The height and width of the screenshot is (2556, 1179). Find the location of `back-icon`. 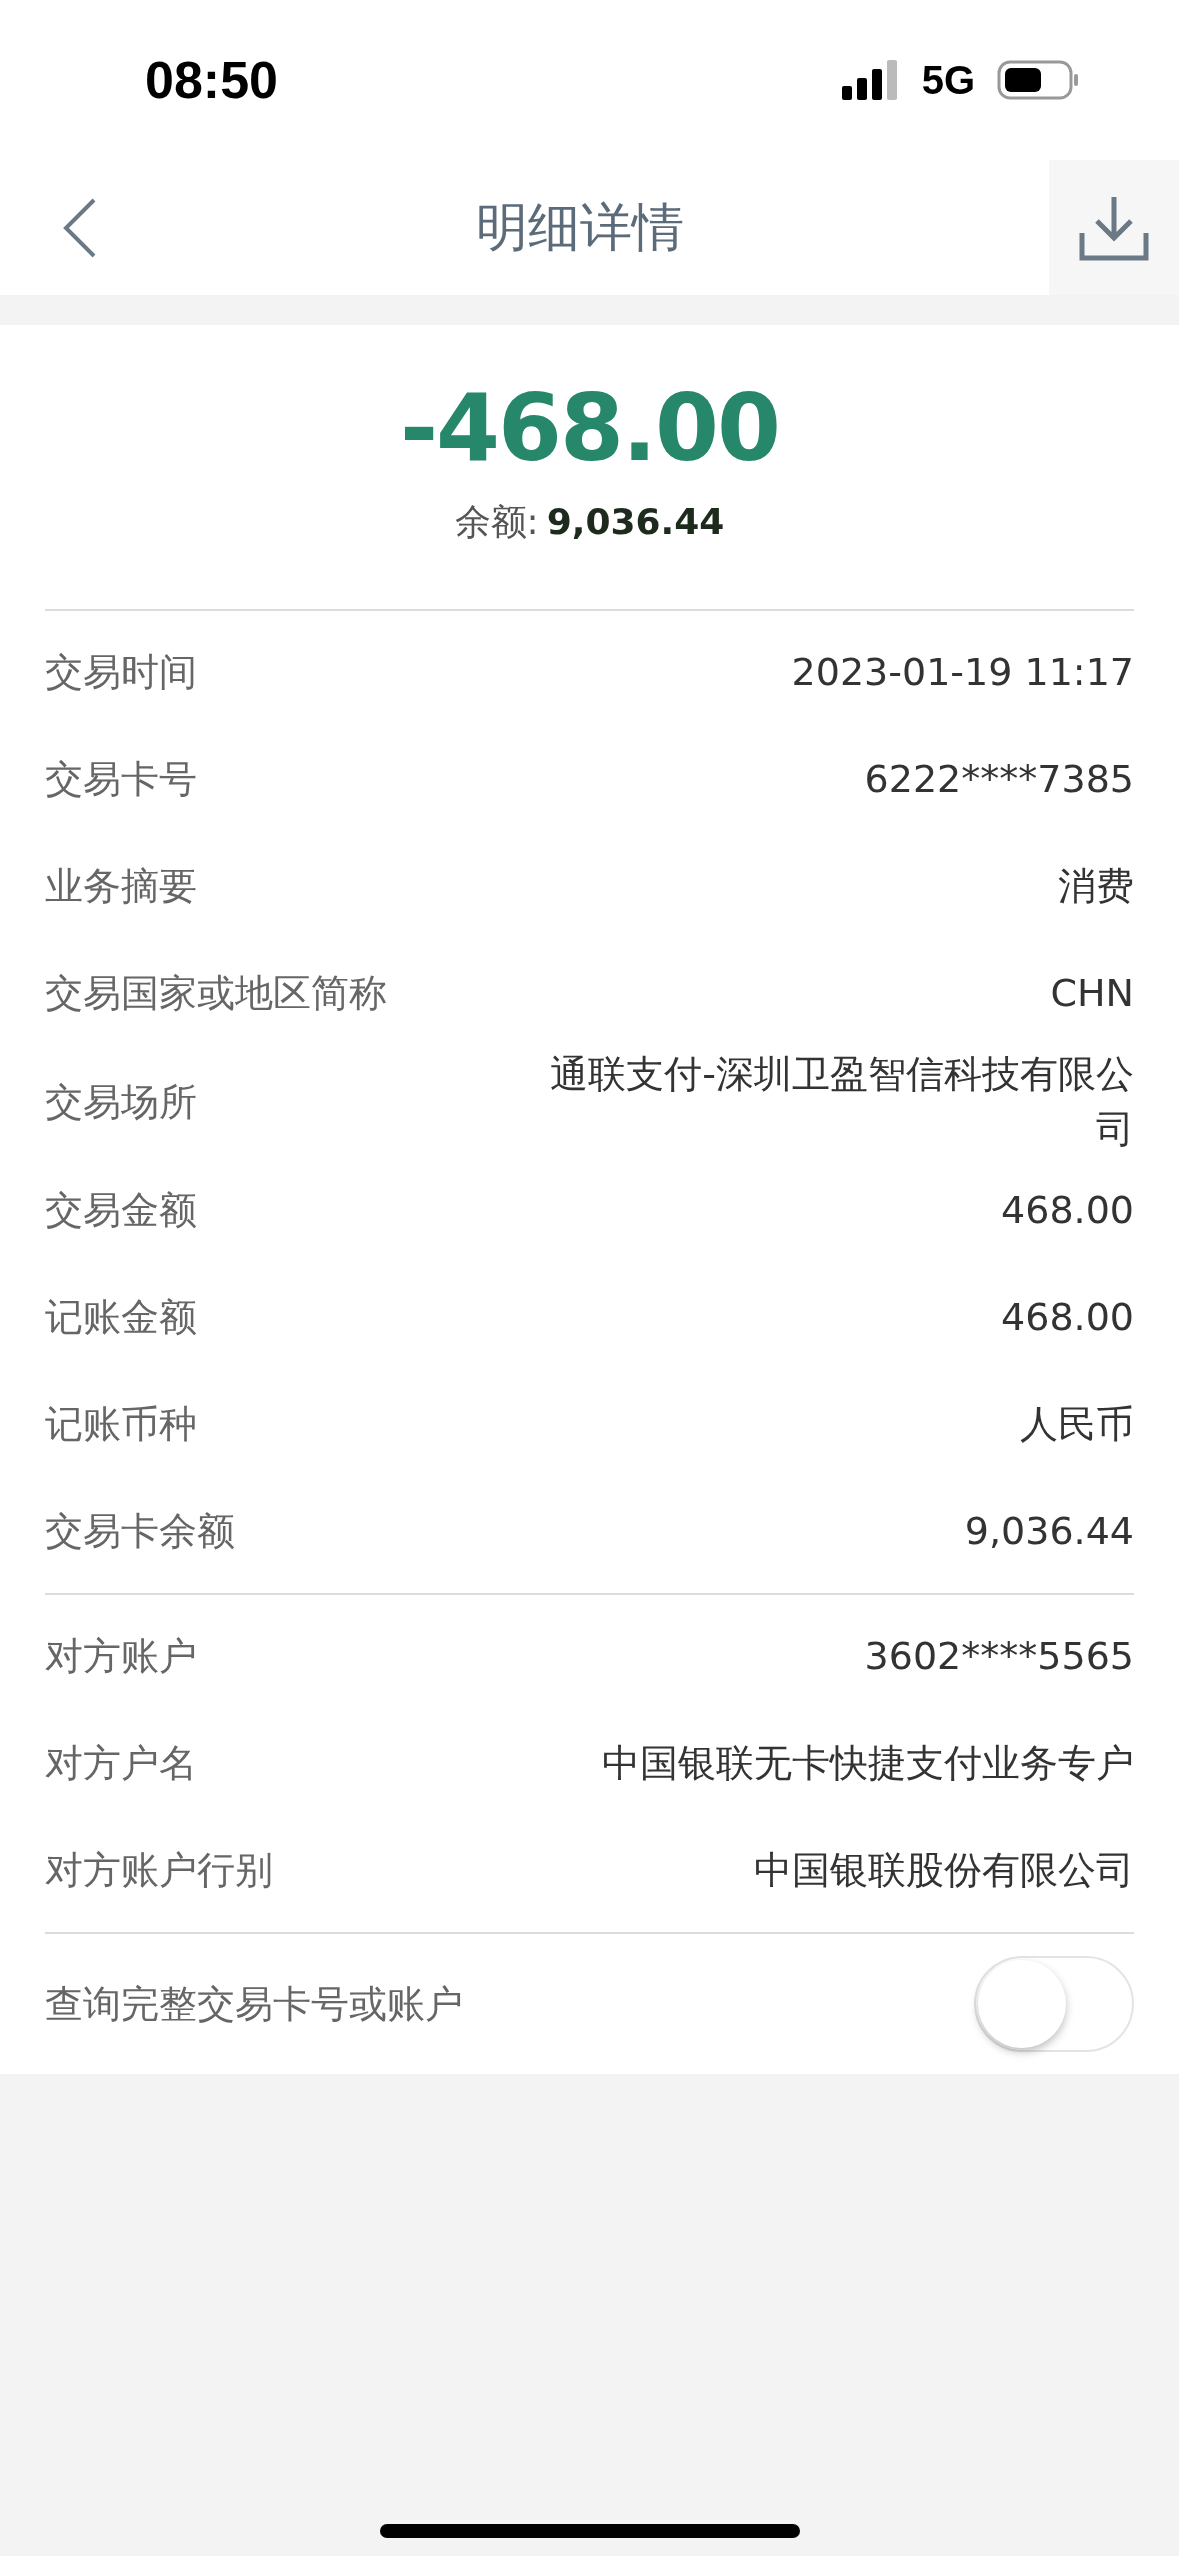

back-icon is located at coordinates (80, 227).